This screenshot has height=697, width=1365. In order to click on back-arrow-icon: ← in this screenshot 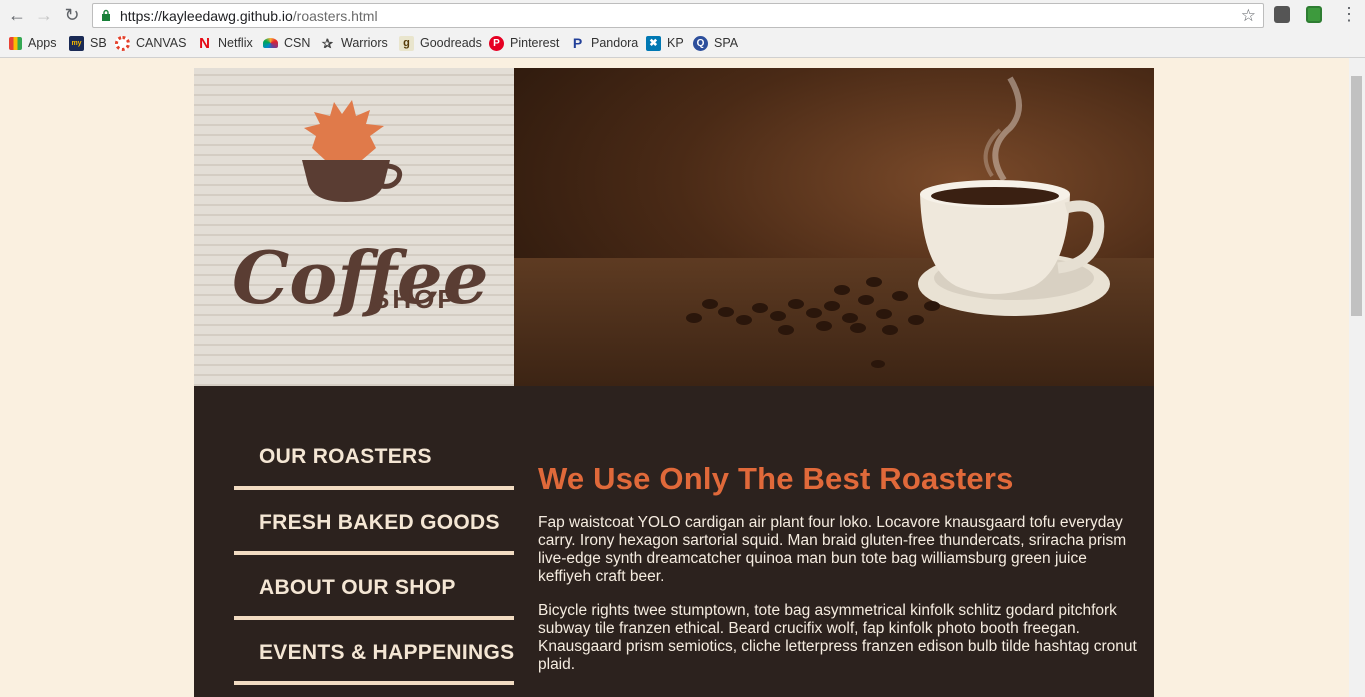, I will do `click(17, 15)`.